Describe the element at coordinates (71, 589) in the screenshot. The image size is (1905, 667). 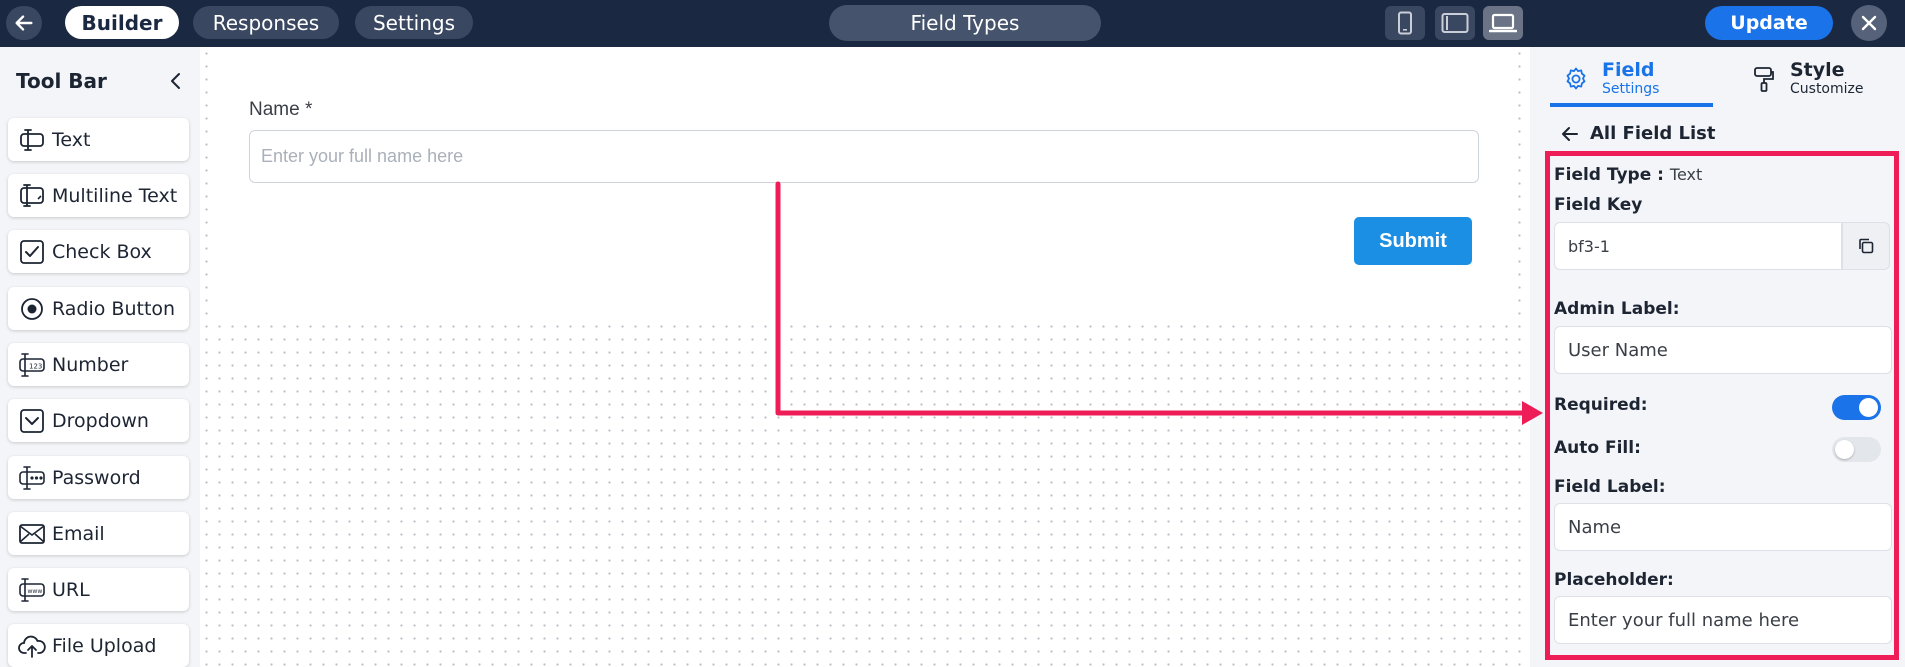
I see `tool-item-label: URL` at that location.